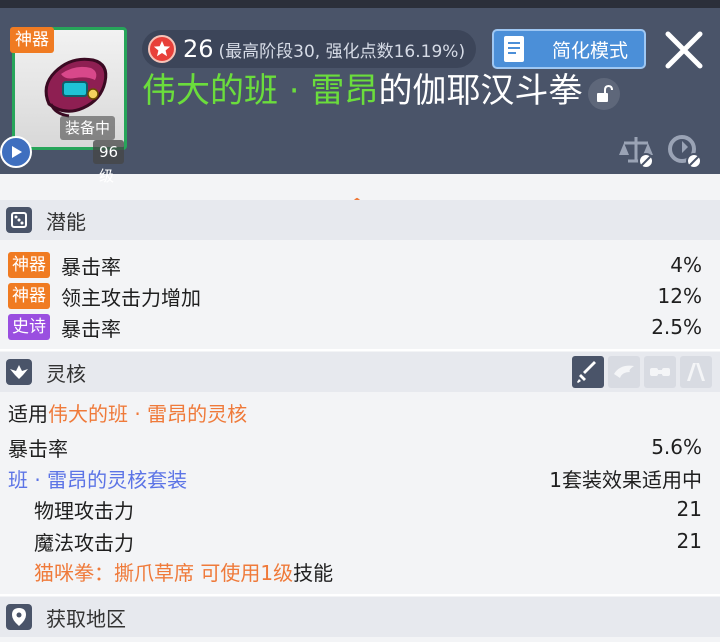 The height and width of the screenshot is (642, 720). What do you see at coordinates (480, 91) in the screenshot?
I see `item-name-rest: 的伽耶汉斗拳` at bounding box center [480, 91].